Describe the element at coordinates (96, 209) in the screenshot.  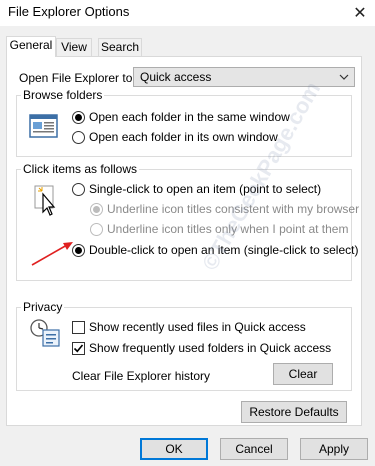
I see `underline-browser-radio` at that location.